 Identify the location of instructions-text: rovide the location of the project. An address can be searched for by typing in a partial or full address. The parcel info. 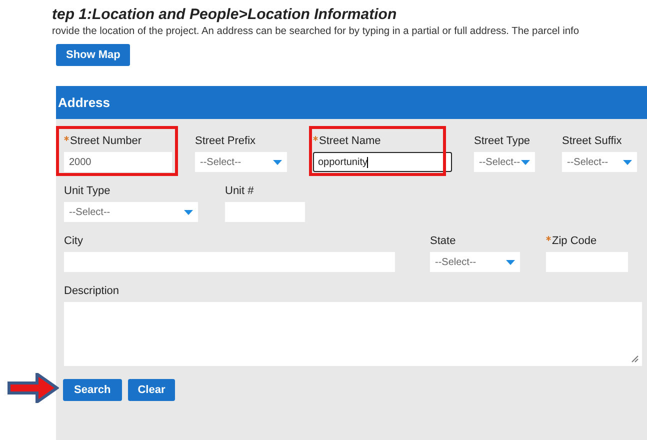
(316, 31).